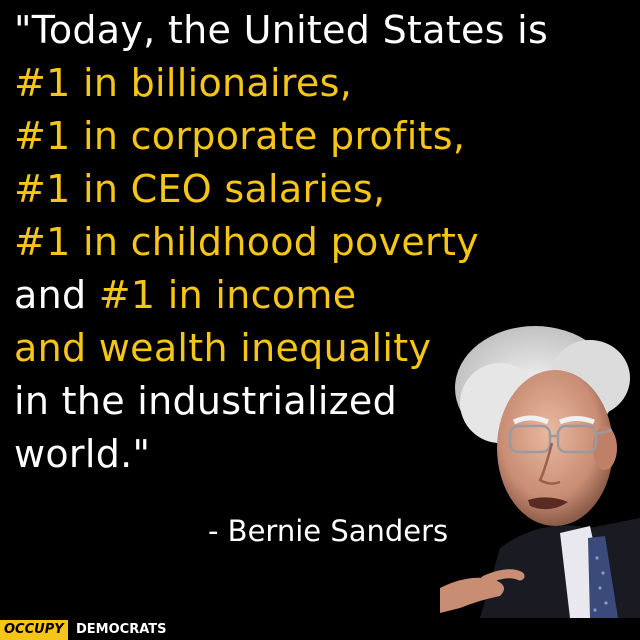  What do you see at coordinates (183, 83) in the screenshot?
I see `quote-segment: #1 in billionaires,` at bounding box center [183, 83].